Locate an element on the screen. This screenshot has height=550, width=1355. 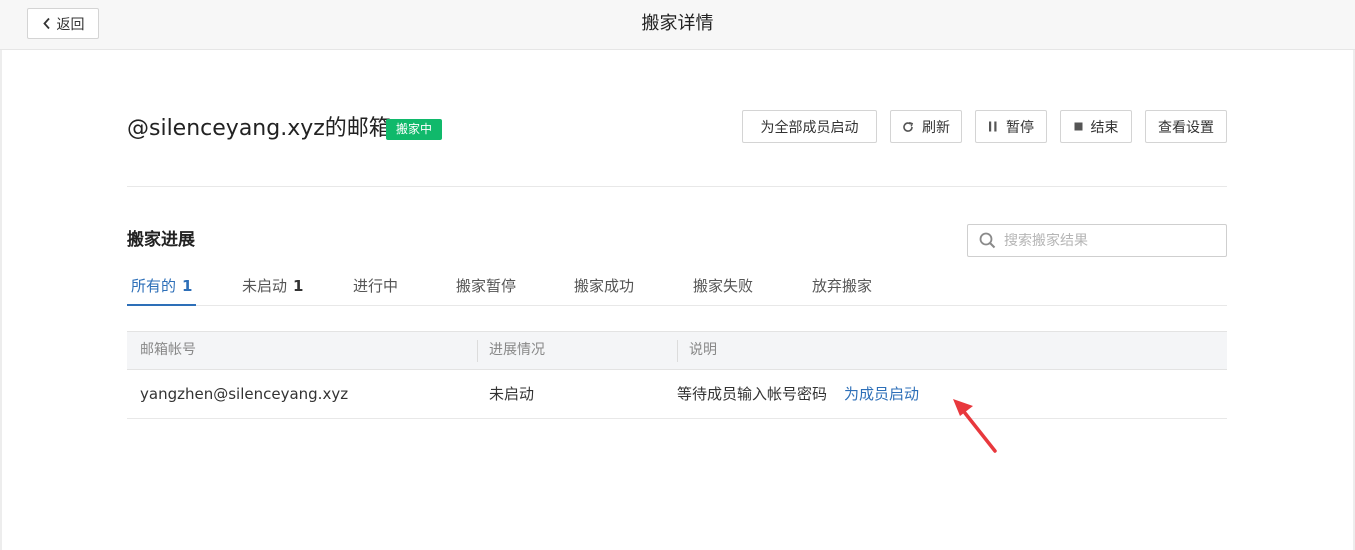
view-settings-button: 查看设置 is located at coordinates (1186, 126).